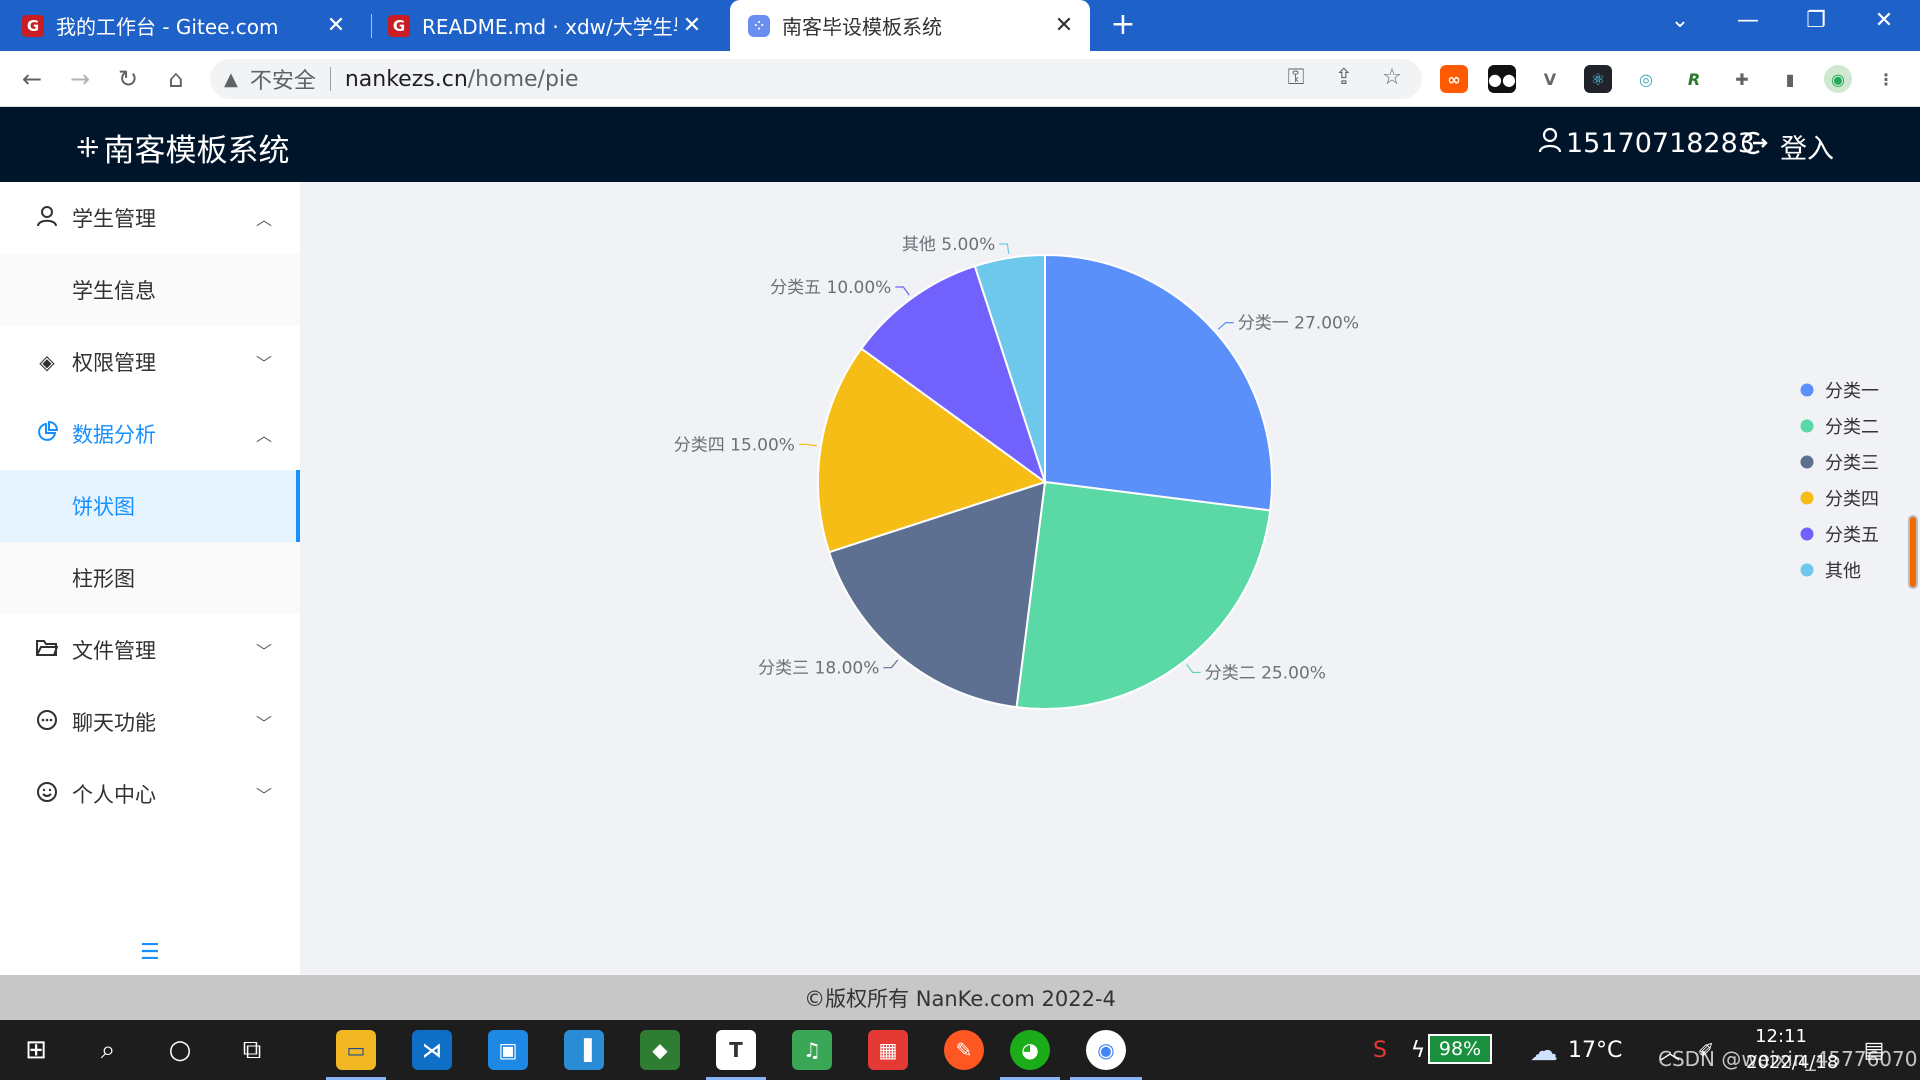  Describe the element at coordinates (1831, 571) in the screenshot. I see `legend-item: 其他` at that location.